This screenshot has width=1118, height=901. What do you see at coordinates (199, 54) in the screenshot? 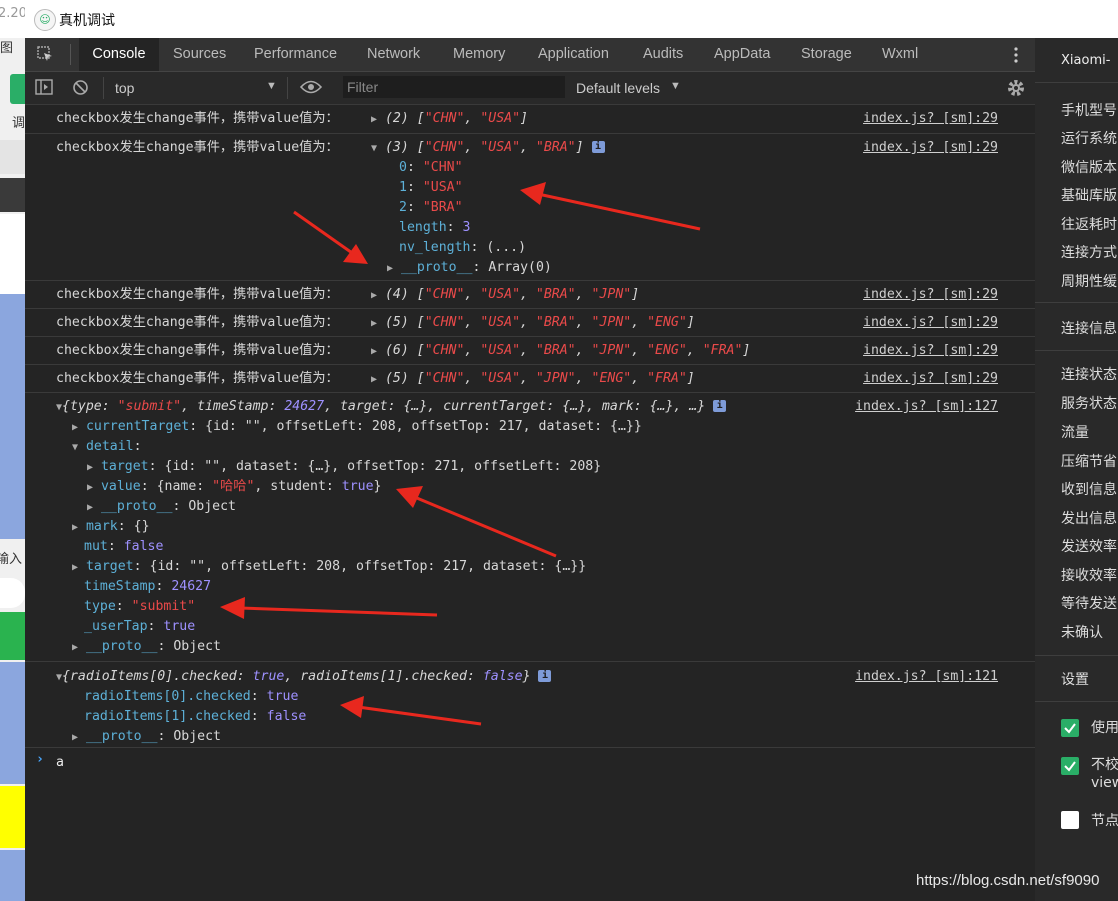
I see `tab-sources: Sources` at bounding box center [199, 54].